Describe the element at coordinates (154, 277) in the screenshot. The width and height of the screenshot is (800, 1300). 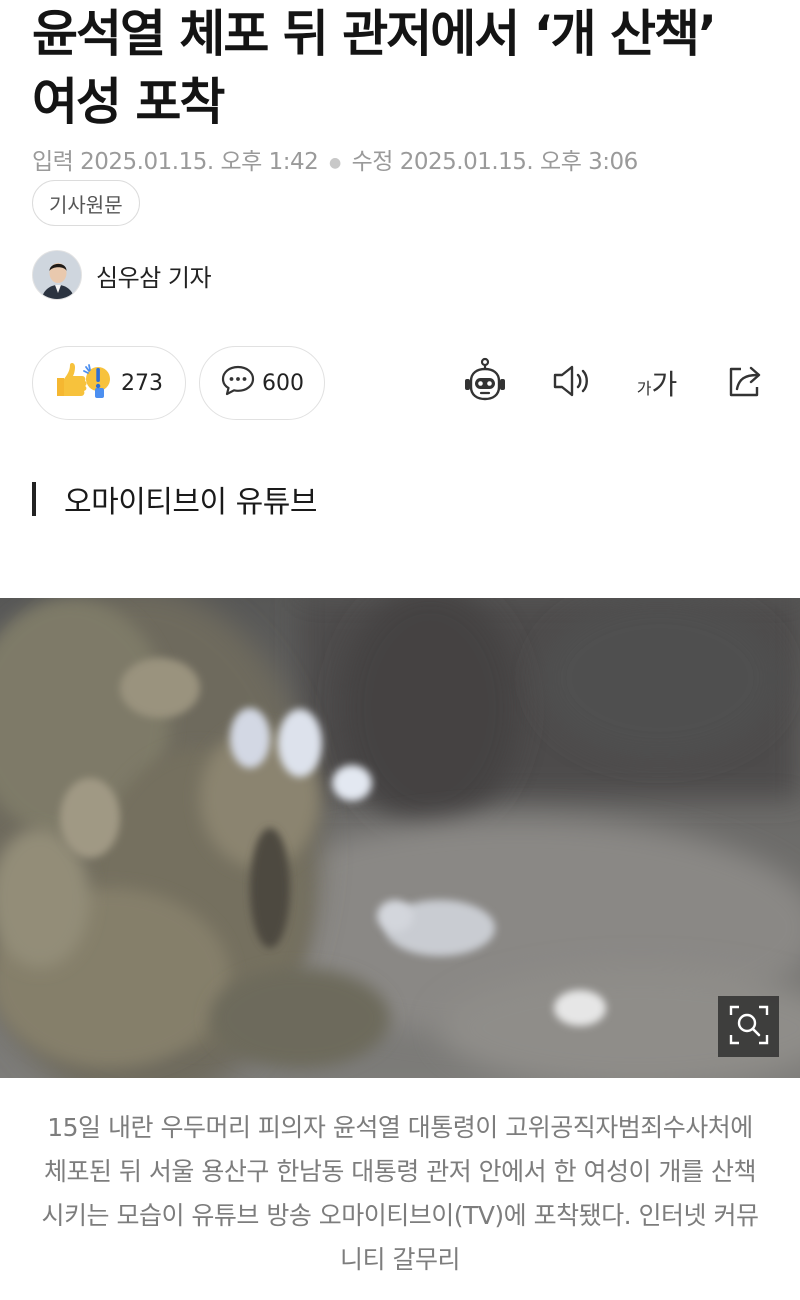
I see `reporter-name: 심우삼 기자` at that location.